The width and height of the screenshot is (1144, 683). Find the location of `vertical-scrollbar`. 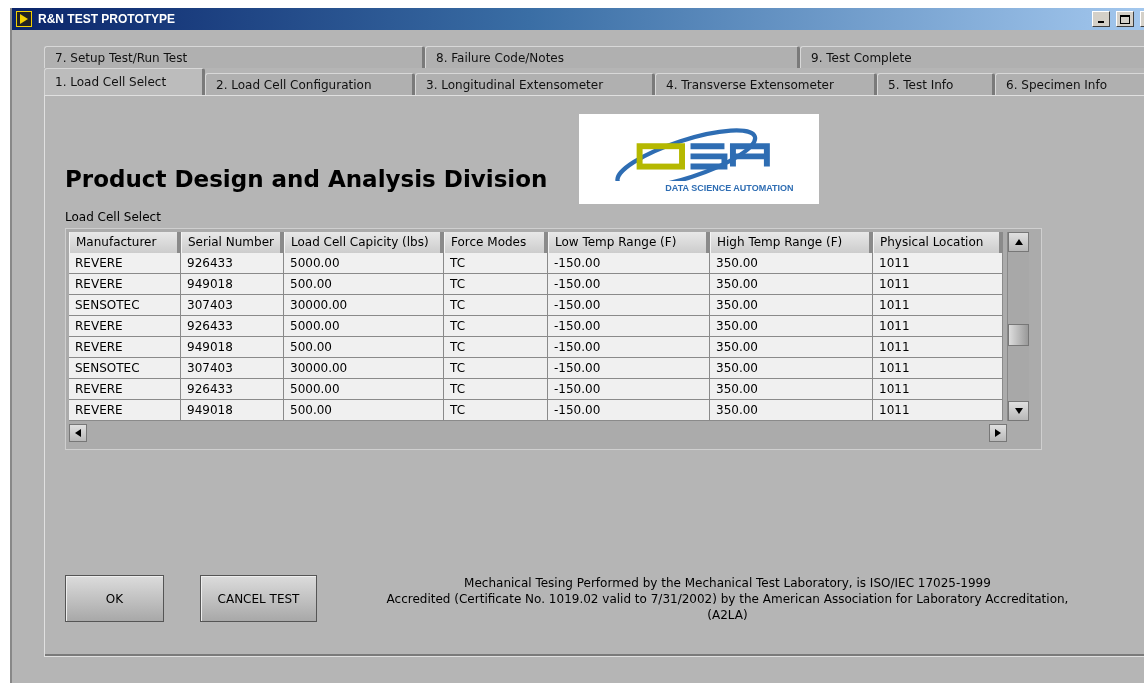

vertical-scrollbar is located at coordinates (1018, 326).